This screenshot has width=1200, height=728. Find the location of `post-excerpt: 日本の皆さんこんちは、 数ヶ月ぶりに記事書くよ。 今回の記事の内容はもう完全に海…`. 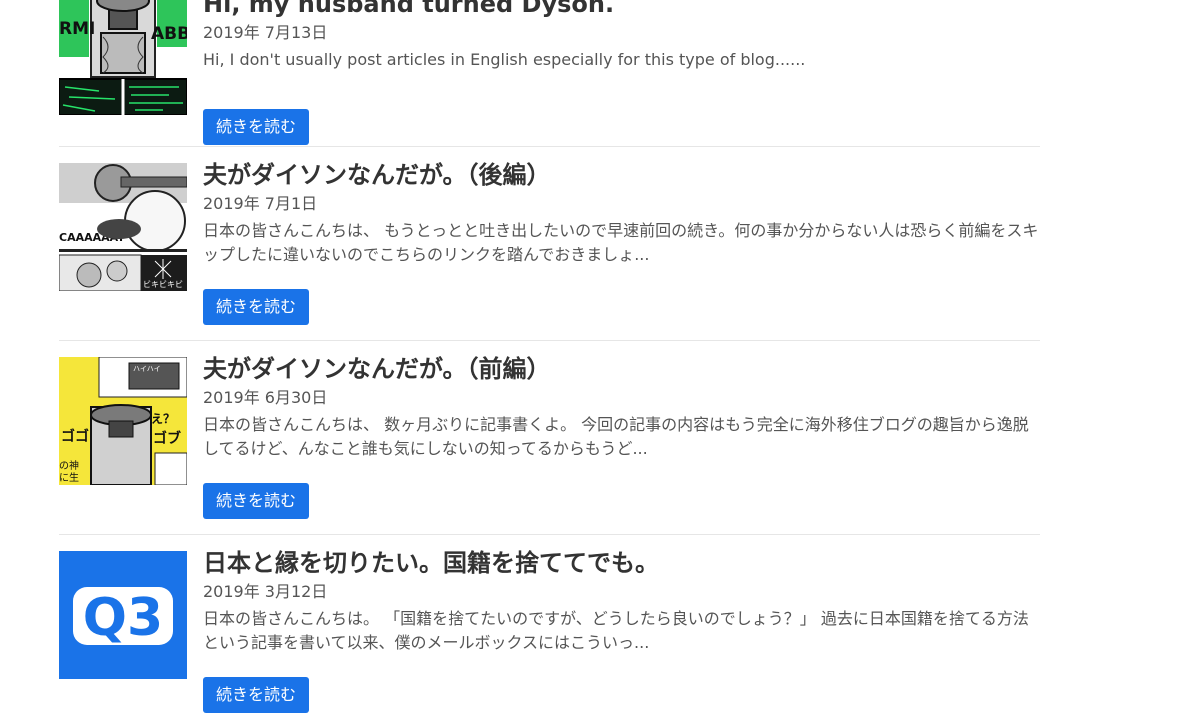

post-excerpt: 日本の皆さんこんちは、 数ヶ月ぶりに記事書くよ。 今回の記事の内容はもう完全に海… is located at coordinates (616, 436).